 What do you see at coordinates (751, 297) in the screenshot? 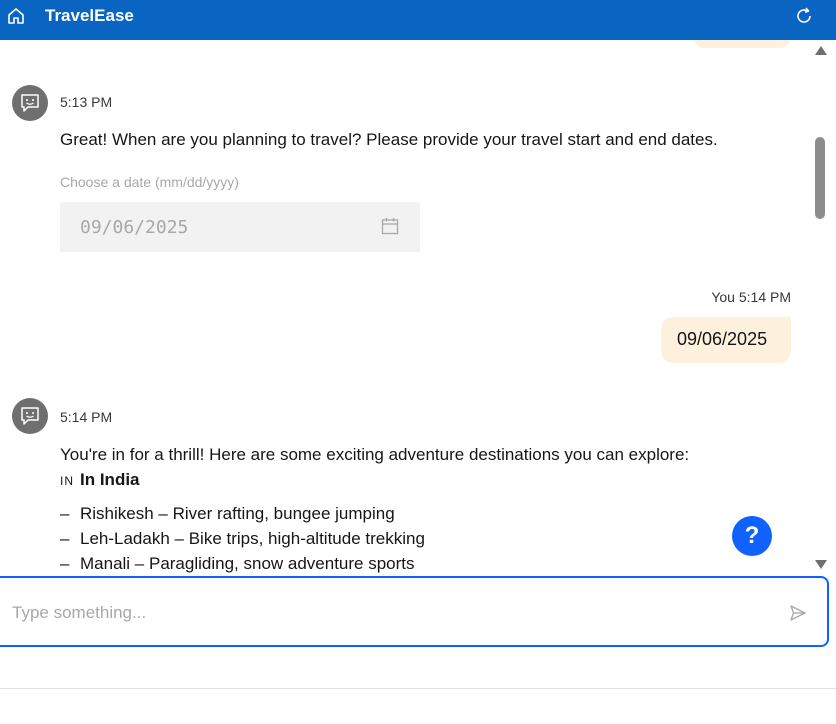
I see `user-message-meta: You 5:14 PM` at bounding box center [751, 297].